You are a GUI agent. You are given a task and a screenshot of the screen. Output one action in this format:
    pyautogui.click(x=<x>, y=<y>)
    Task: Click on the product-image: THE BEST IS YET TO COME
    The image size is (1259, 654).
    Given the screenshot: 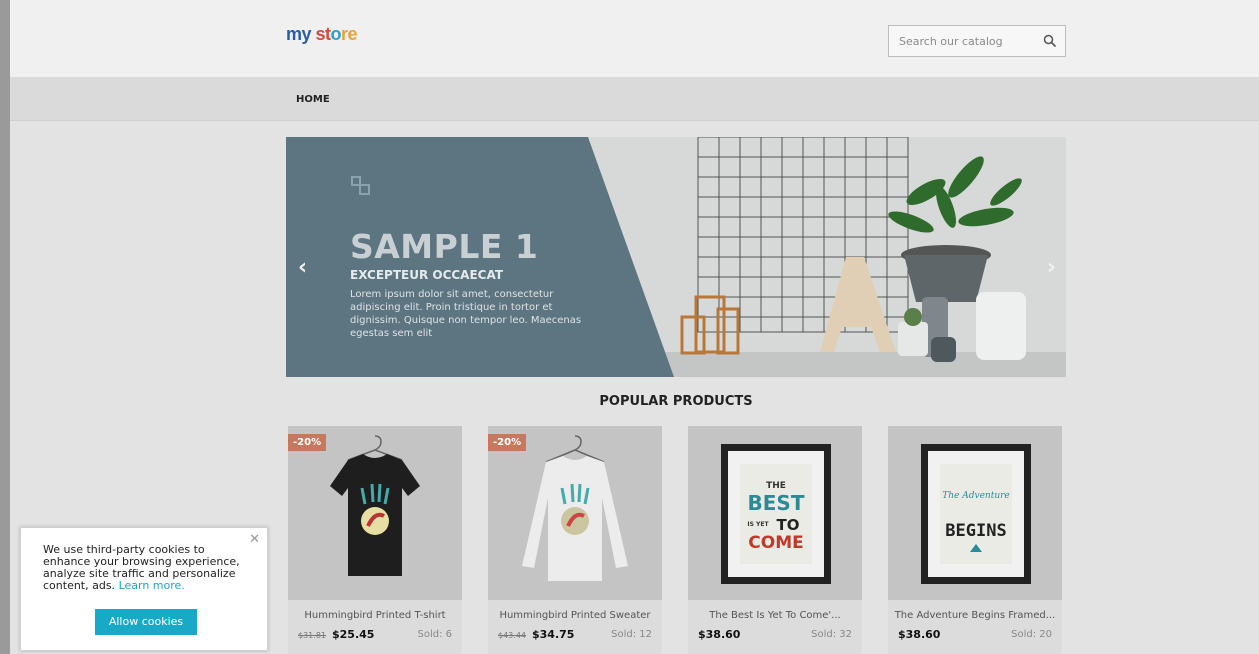 What is the action you would take?
    pyautogui.click(x=775, y=513)
    